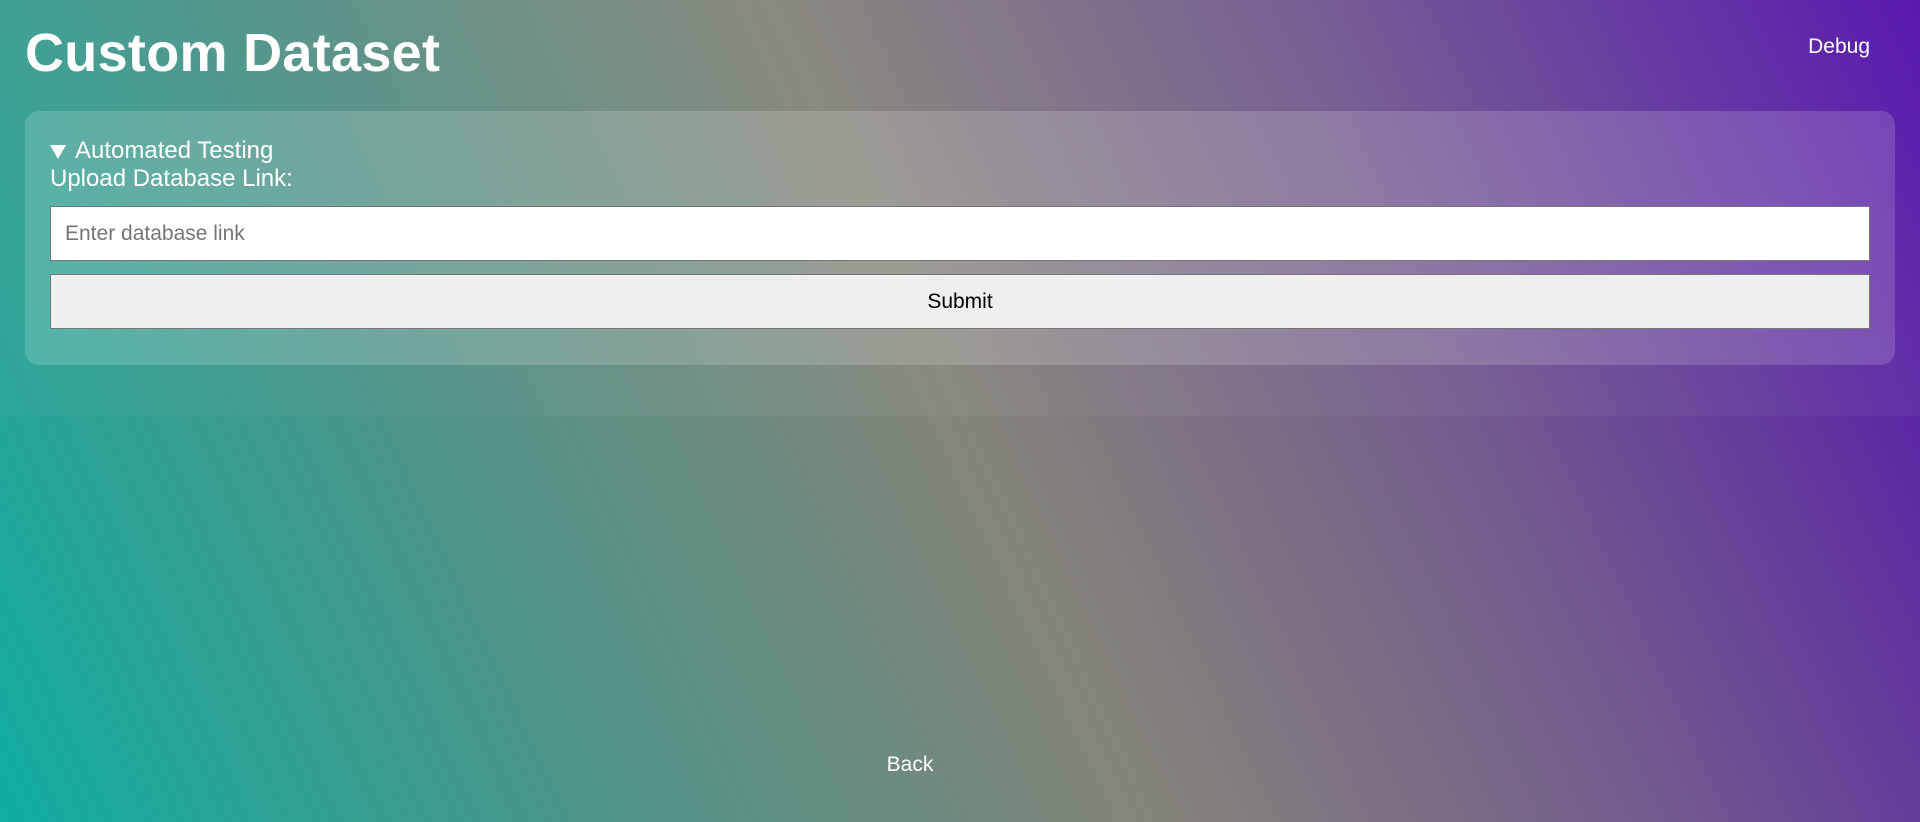 The width and height of the screenshot is (1920, 822). I want to click on debug-link: Debug, so click(1839, 47).